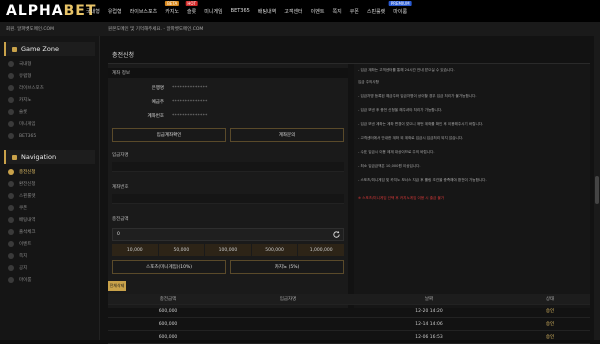  What do you see at coordinates (11, 64) in the screenshot?
I see `domestic-icon` at bounding box center [11, 64].